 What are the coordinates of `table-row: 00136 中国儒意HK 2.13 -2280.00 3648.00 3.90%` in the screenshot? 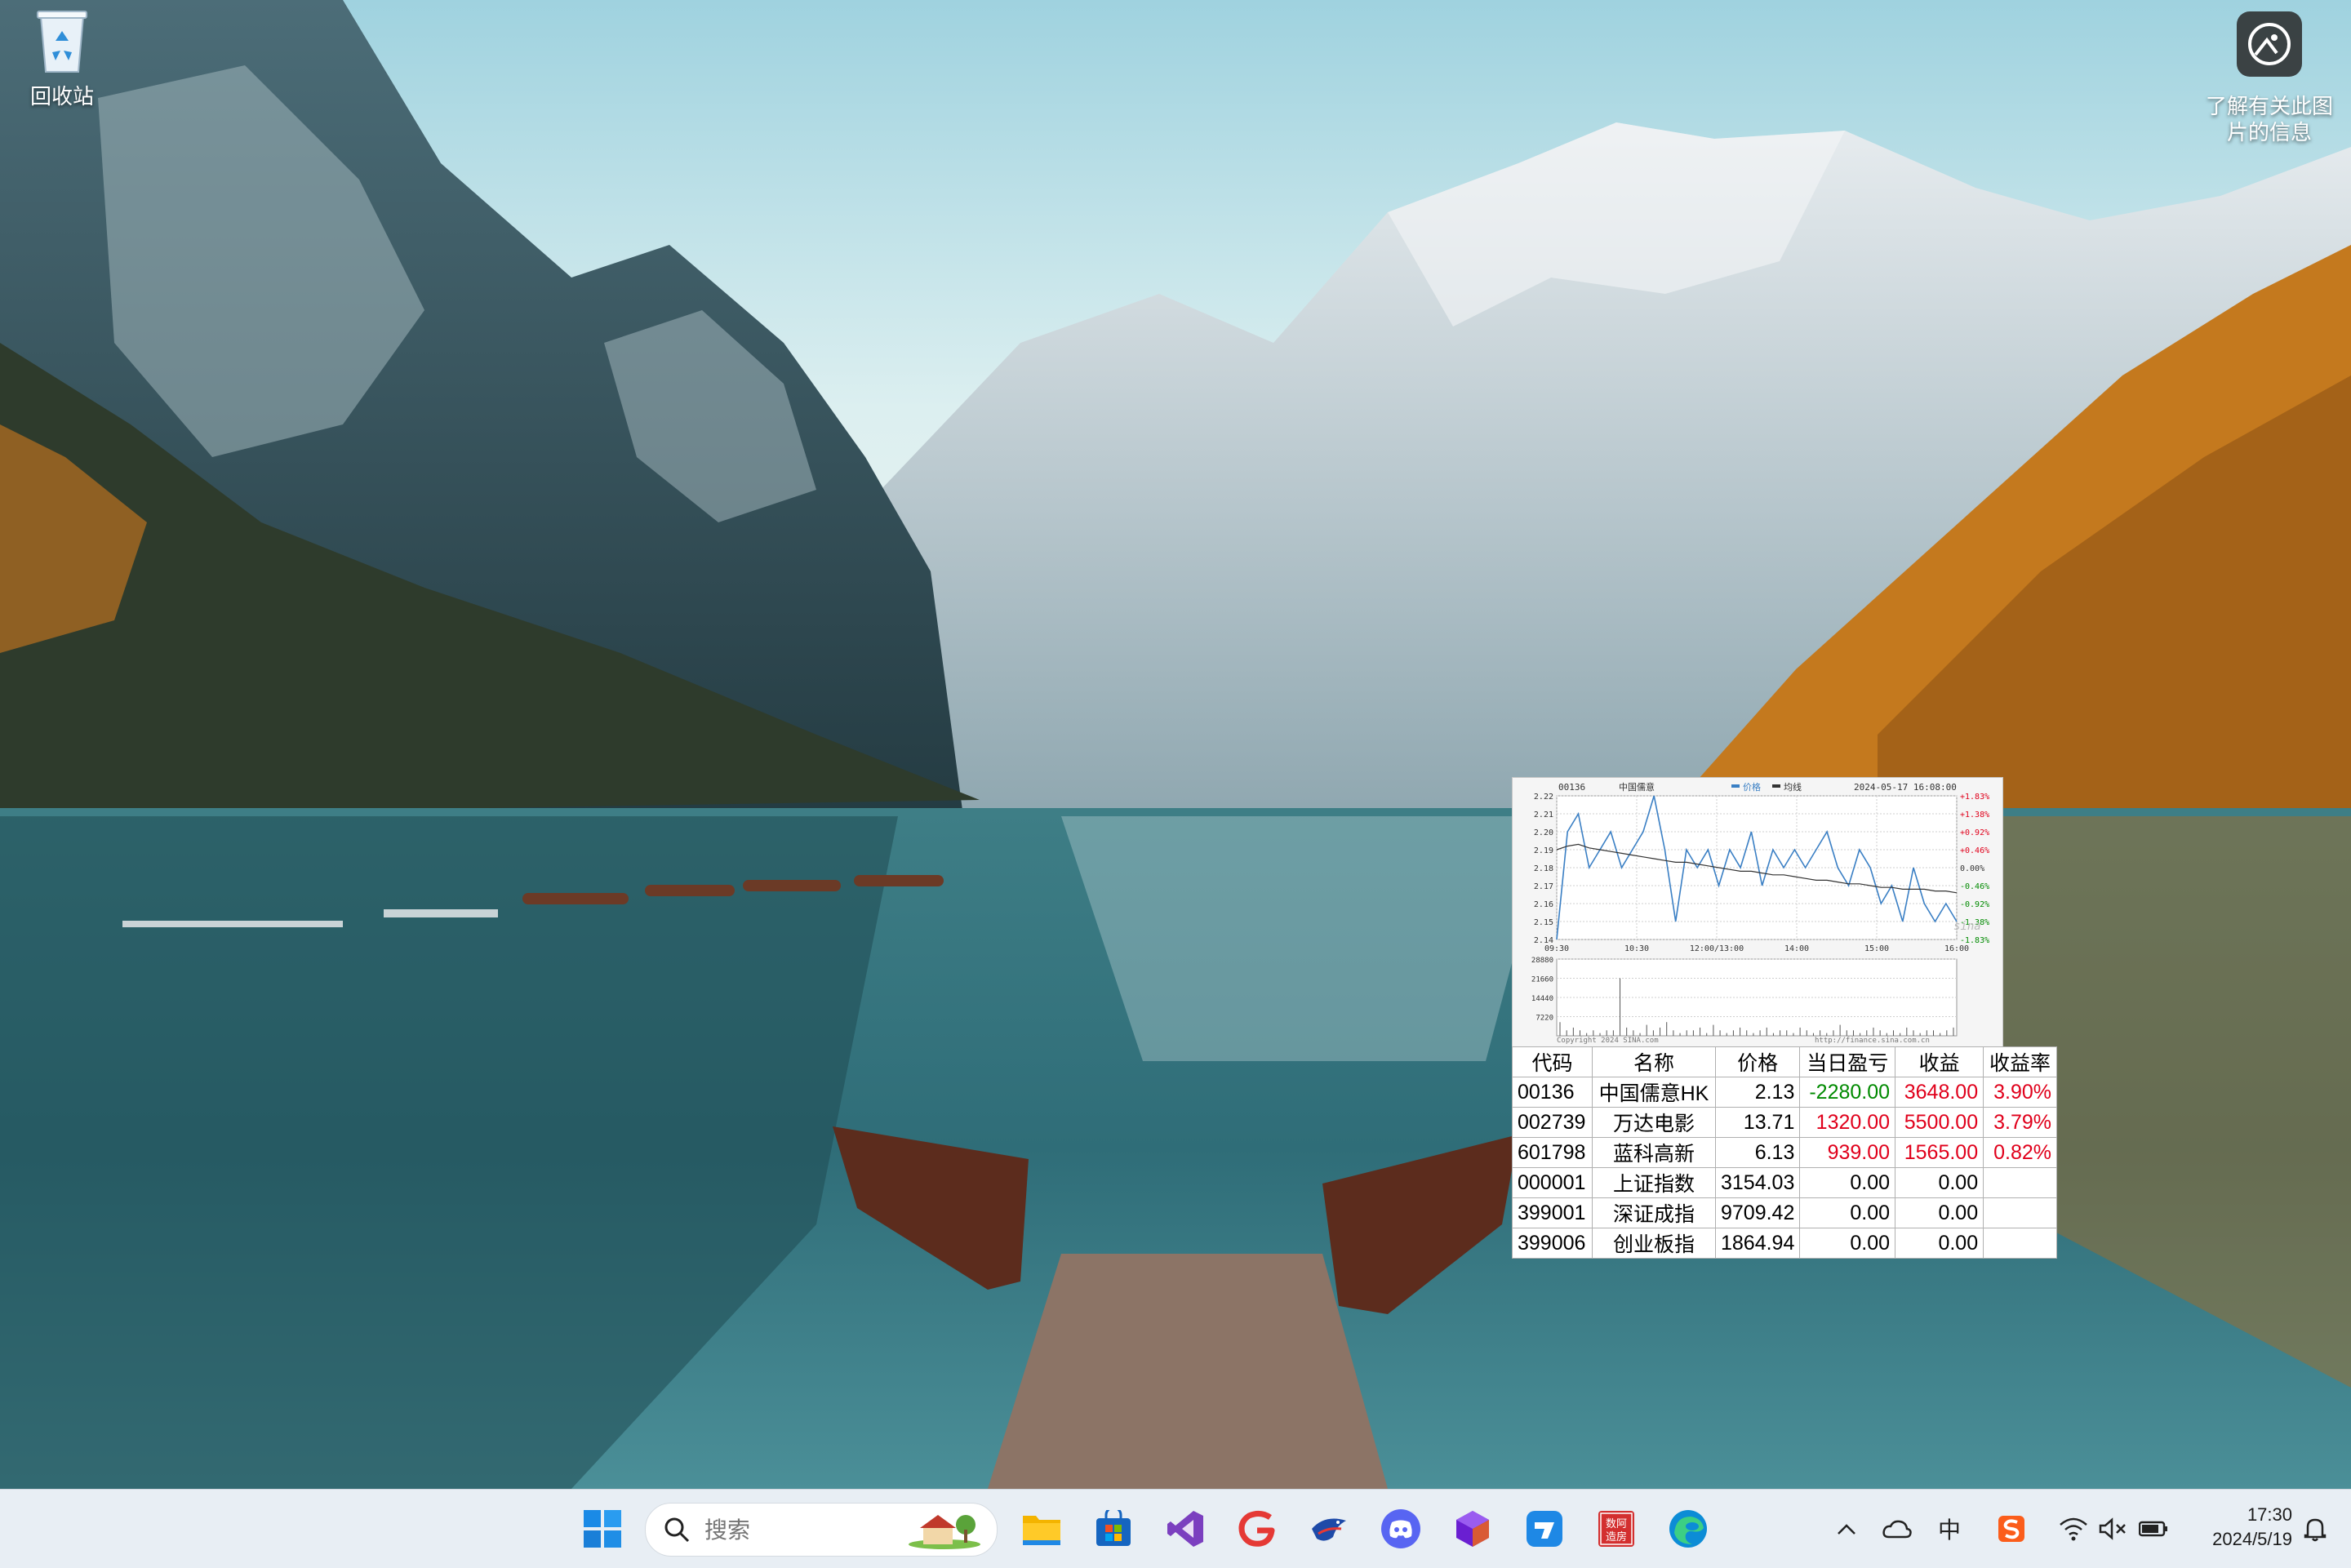 It's located at (1784, 1093).